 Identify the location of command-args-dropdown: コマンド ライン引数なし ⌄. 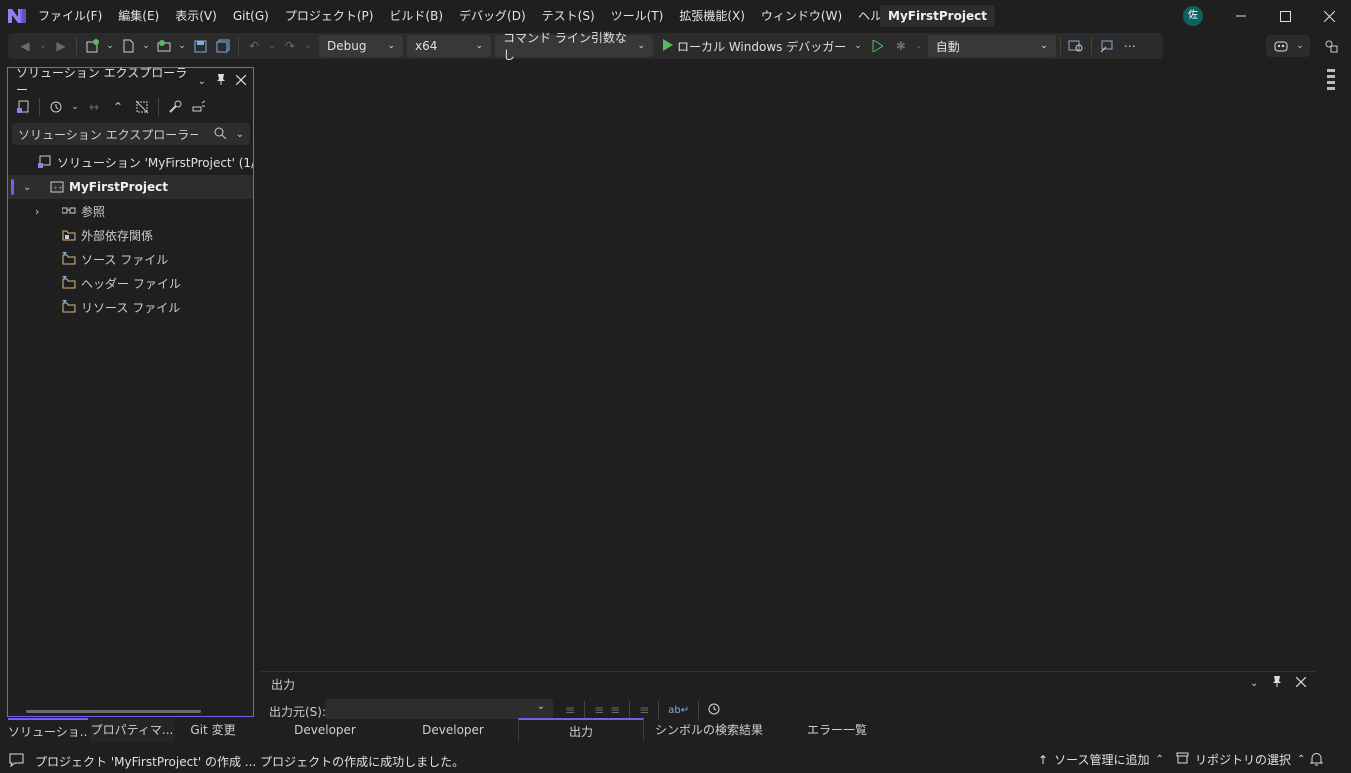
(574, 46).